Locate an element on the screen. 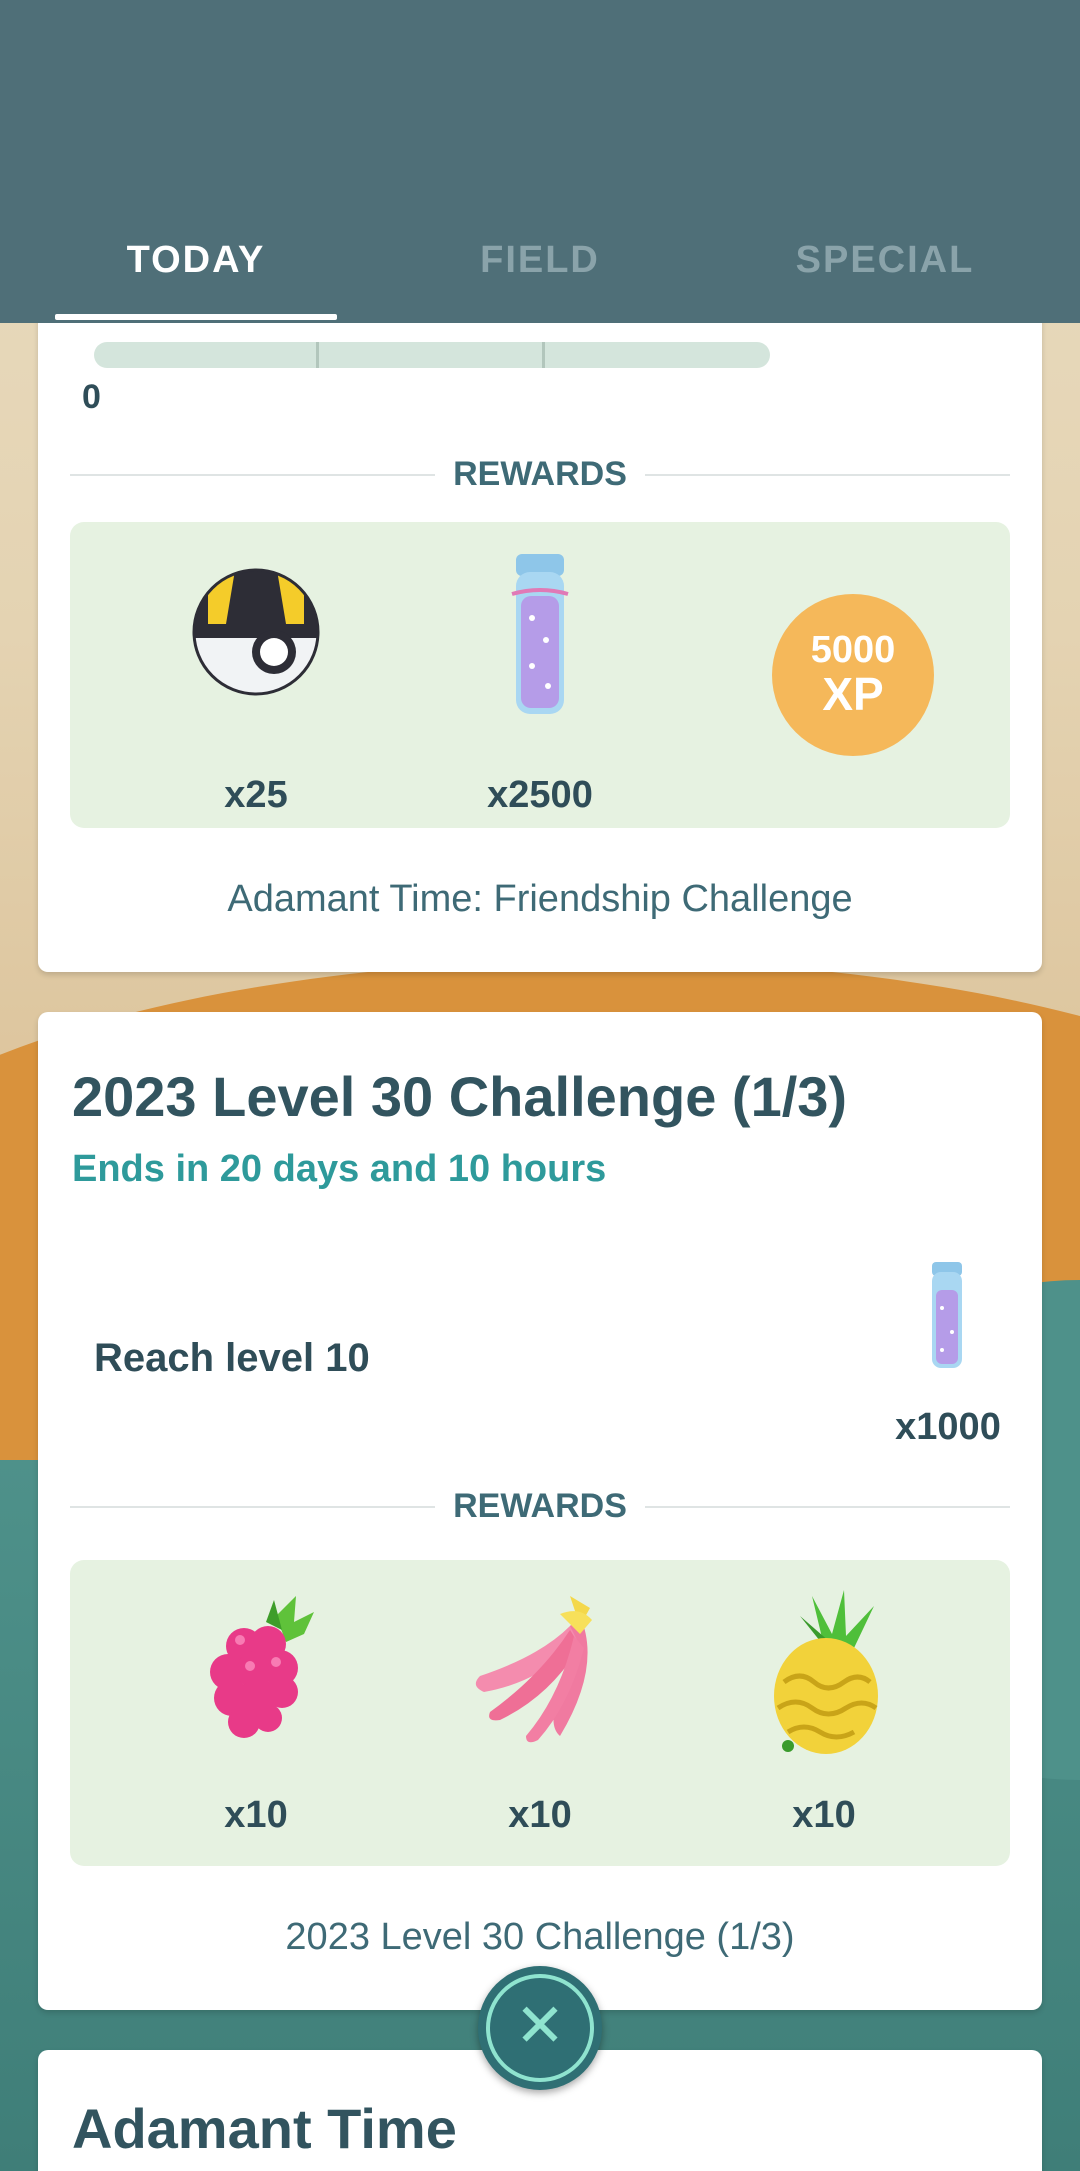 This screenshot has width=1080, height=2171. progress-bar is located at coordinates (432, 355).